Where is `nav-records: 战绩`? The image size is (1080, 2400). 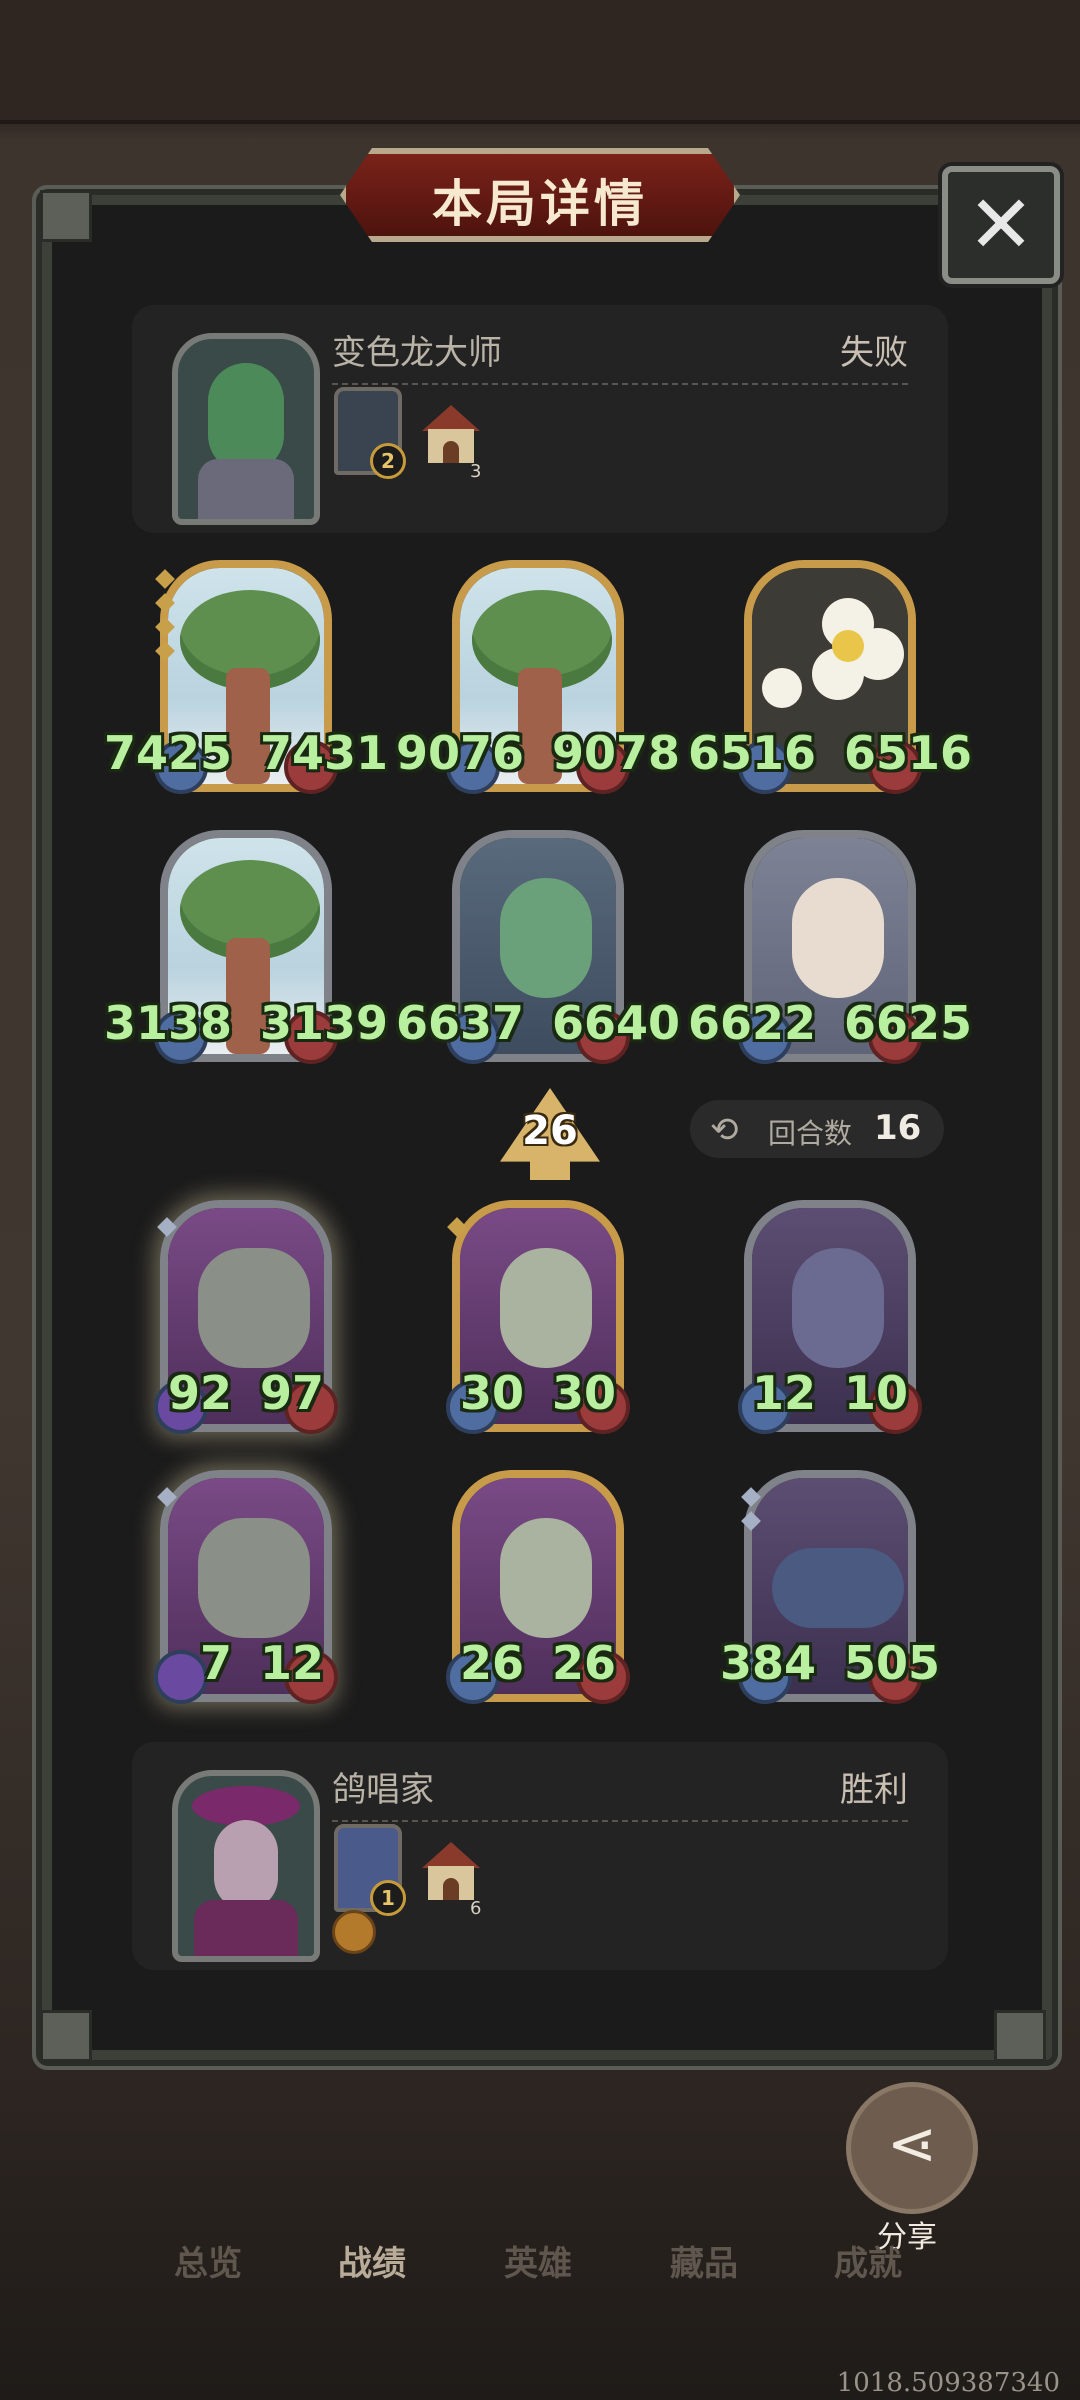
nav-records: 战绩 is located at coordinates (372, 2260).